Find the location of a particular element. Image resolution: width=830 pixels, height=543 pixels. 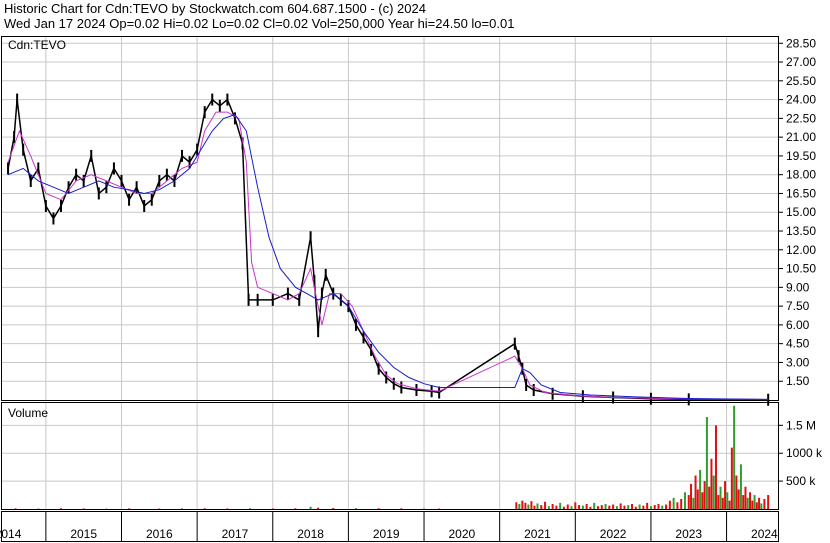

y-tick-label: 9.00 is located at coordinates (798, 287).